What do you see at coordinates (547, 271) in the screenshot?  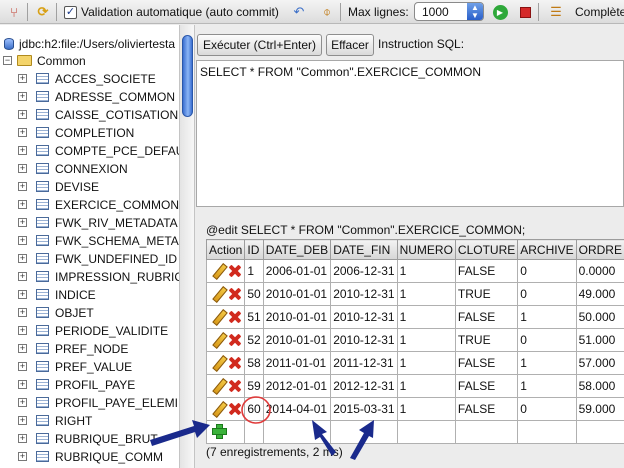 I see `table-cell: 0` at bounding box center [547, 271].